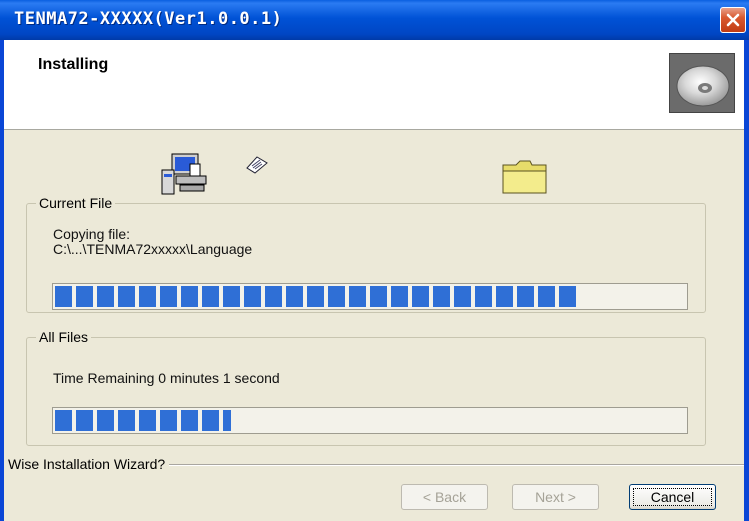 Image resolution: width=749 pixels, height=521 pixels. I want to click on current-file-progress-bar, so click(370, 296).